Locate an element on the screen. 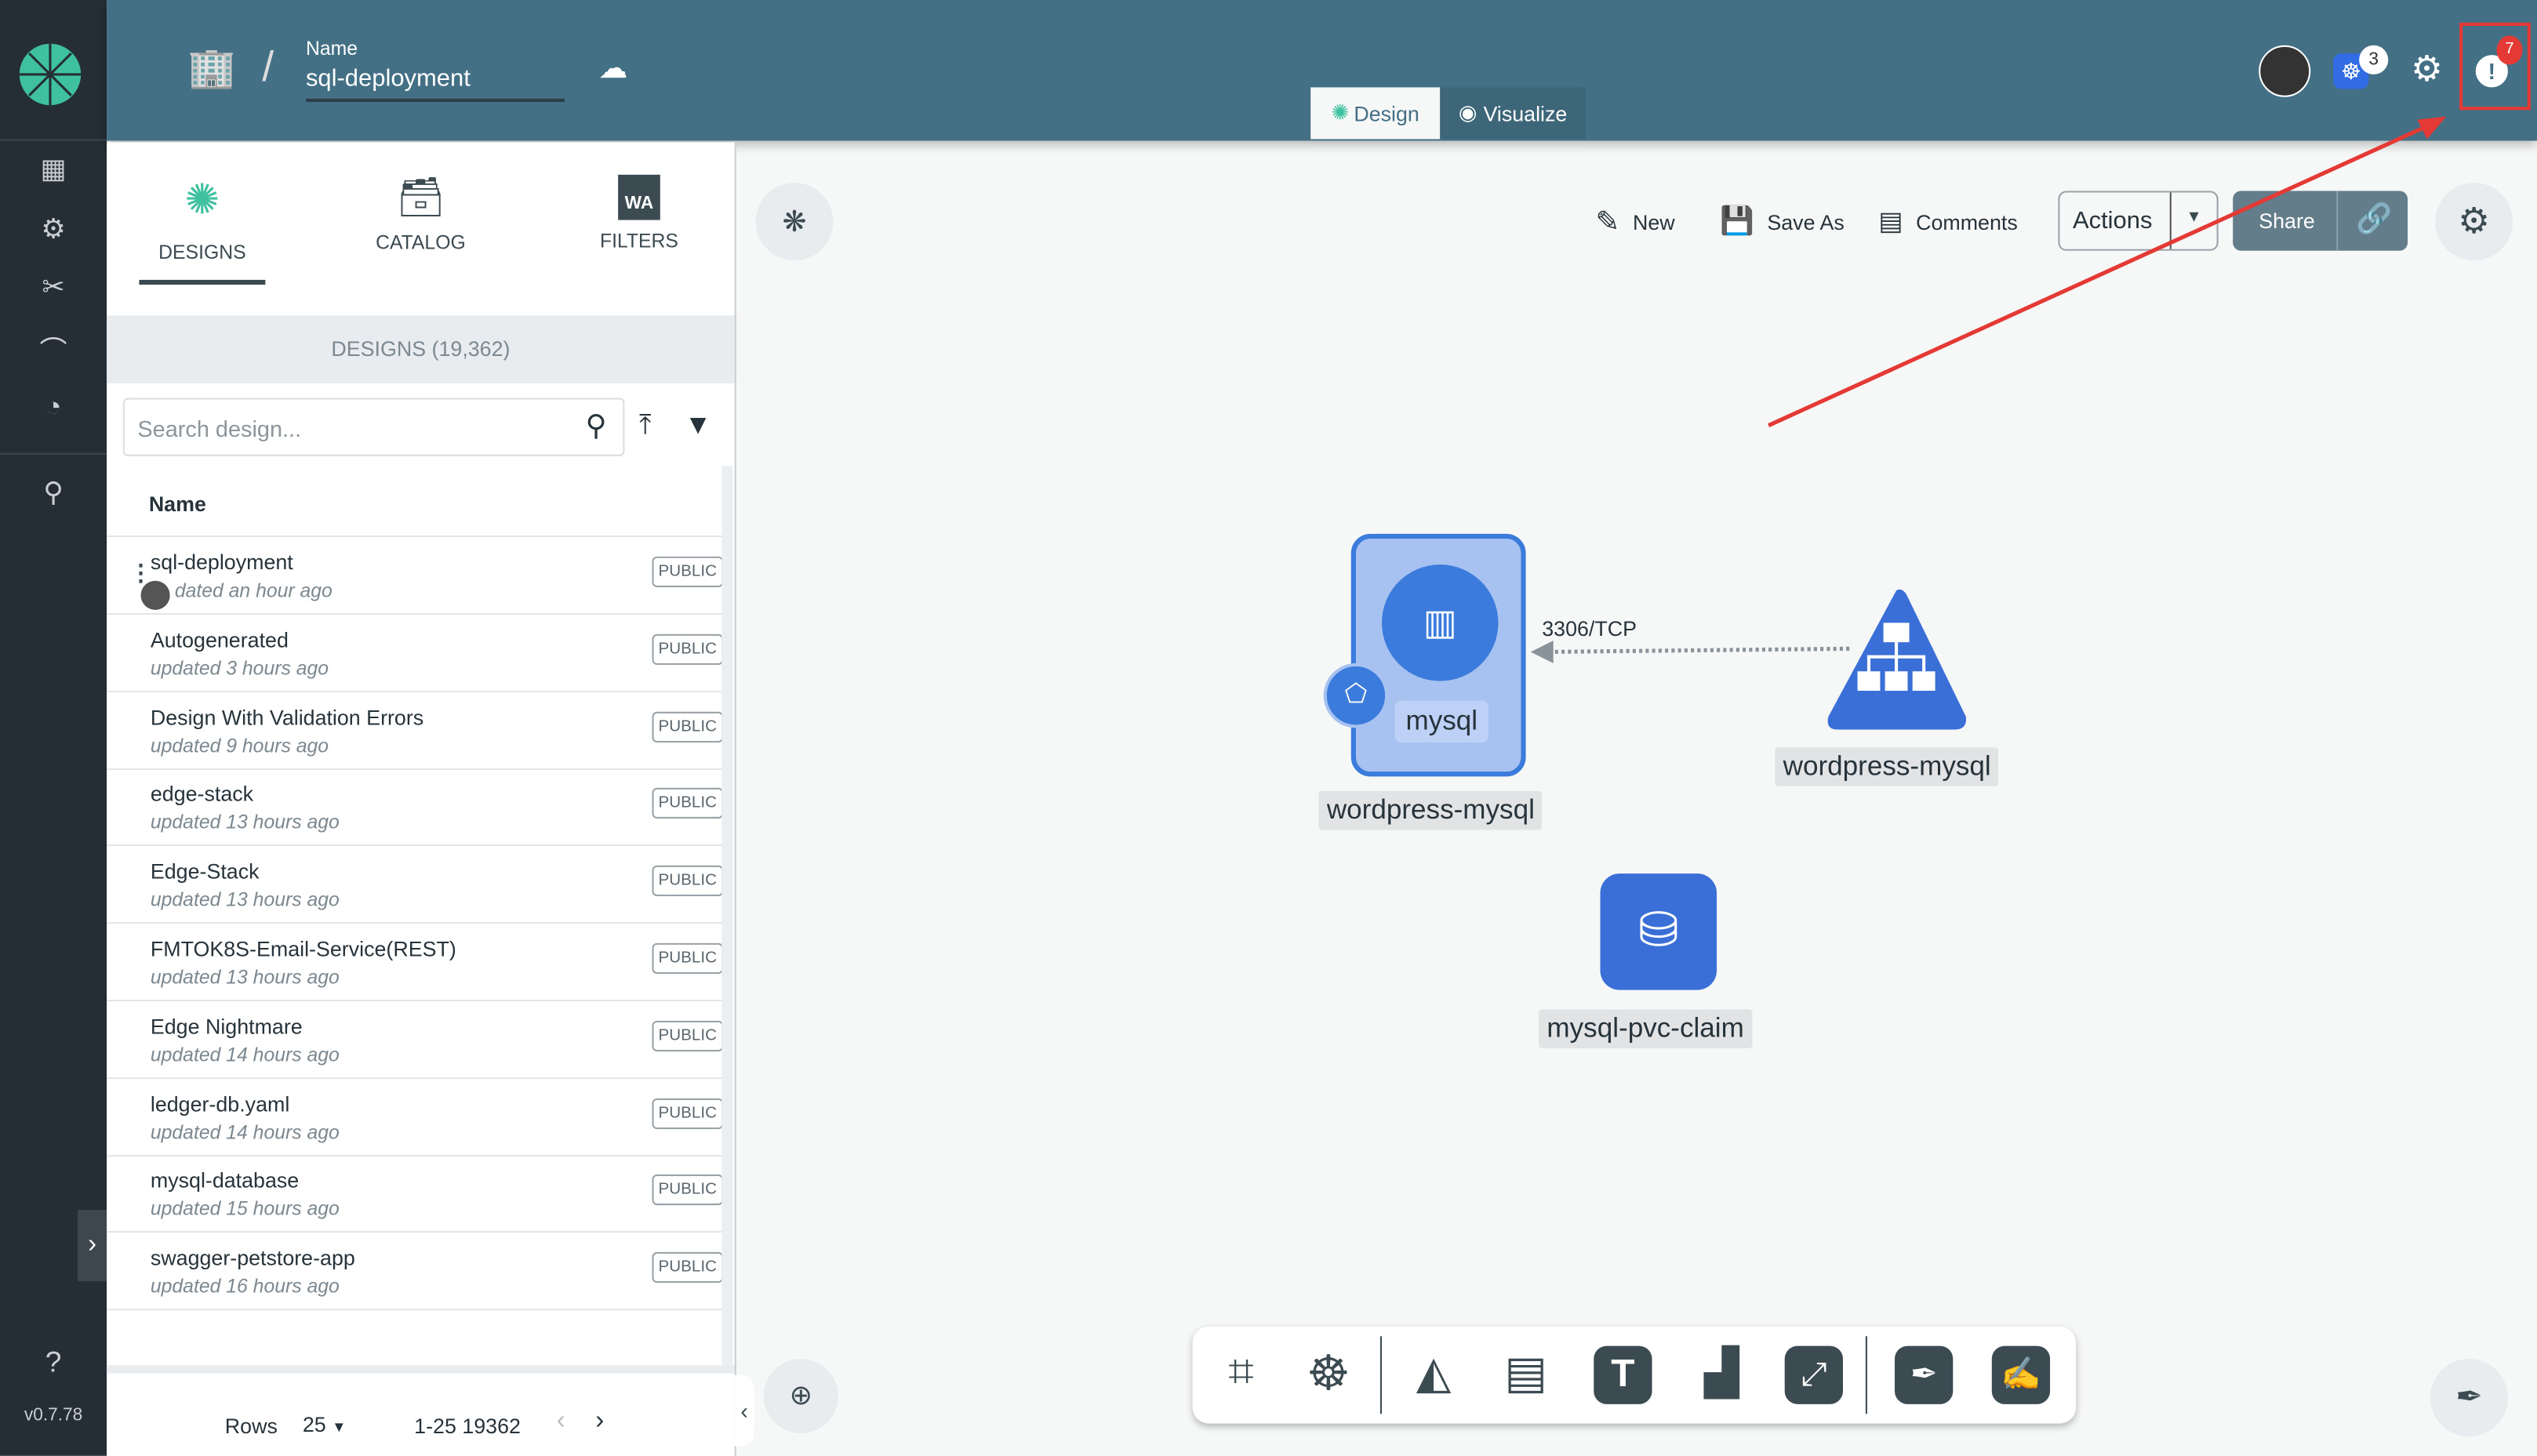 Image resolution: width=2537 pixels, height=1456 pixels. deployment-icon: ▥ is located at coordinates (1440, 623).